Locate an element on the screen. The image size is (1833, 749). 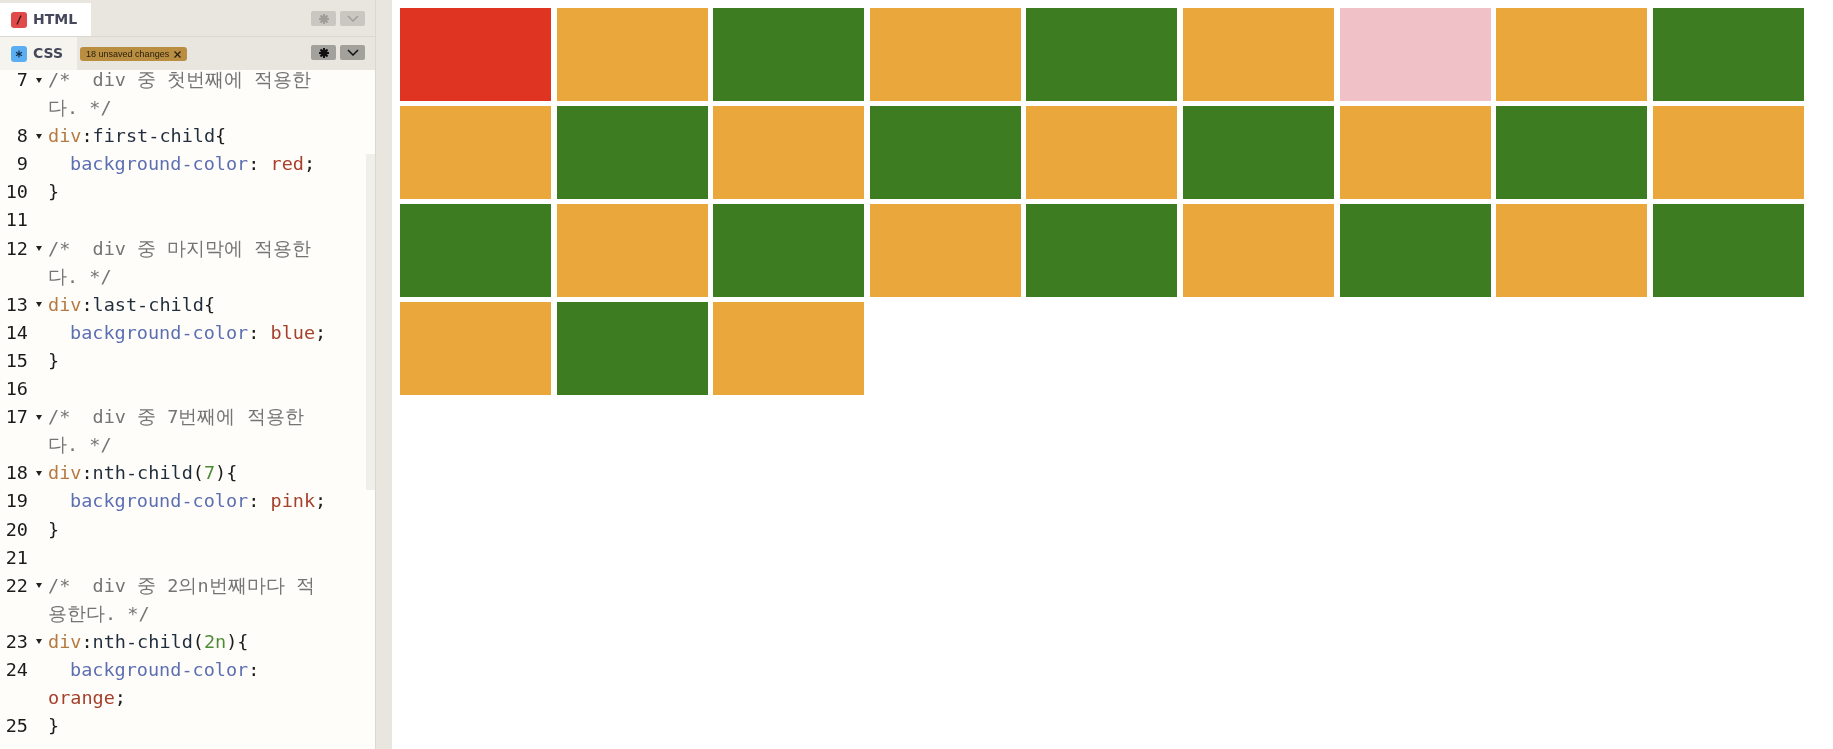
code-line: /* div 중 7번째에 적용한 is located at coordinates (176, 417).